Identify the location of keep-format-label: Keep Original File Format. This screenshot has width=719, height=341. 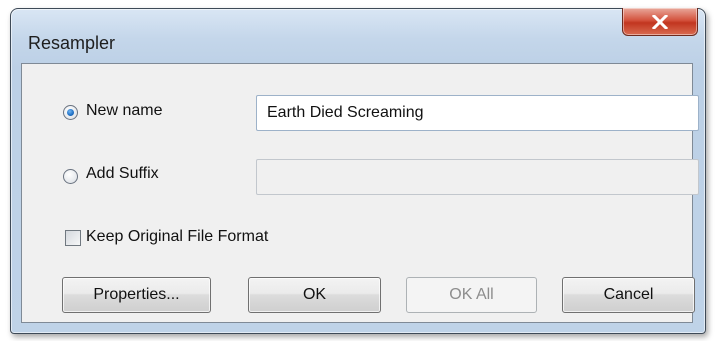
(177, 237).